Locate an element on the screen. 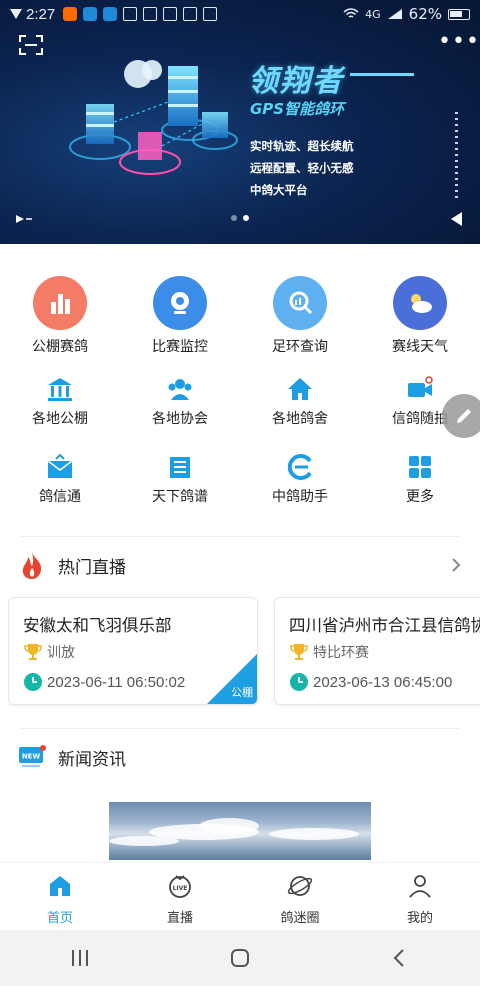 This screenshot has height=986, width=480. live-card-time: 2023-06-13 06:45:00 is located at coordinates (383, 682).